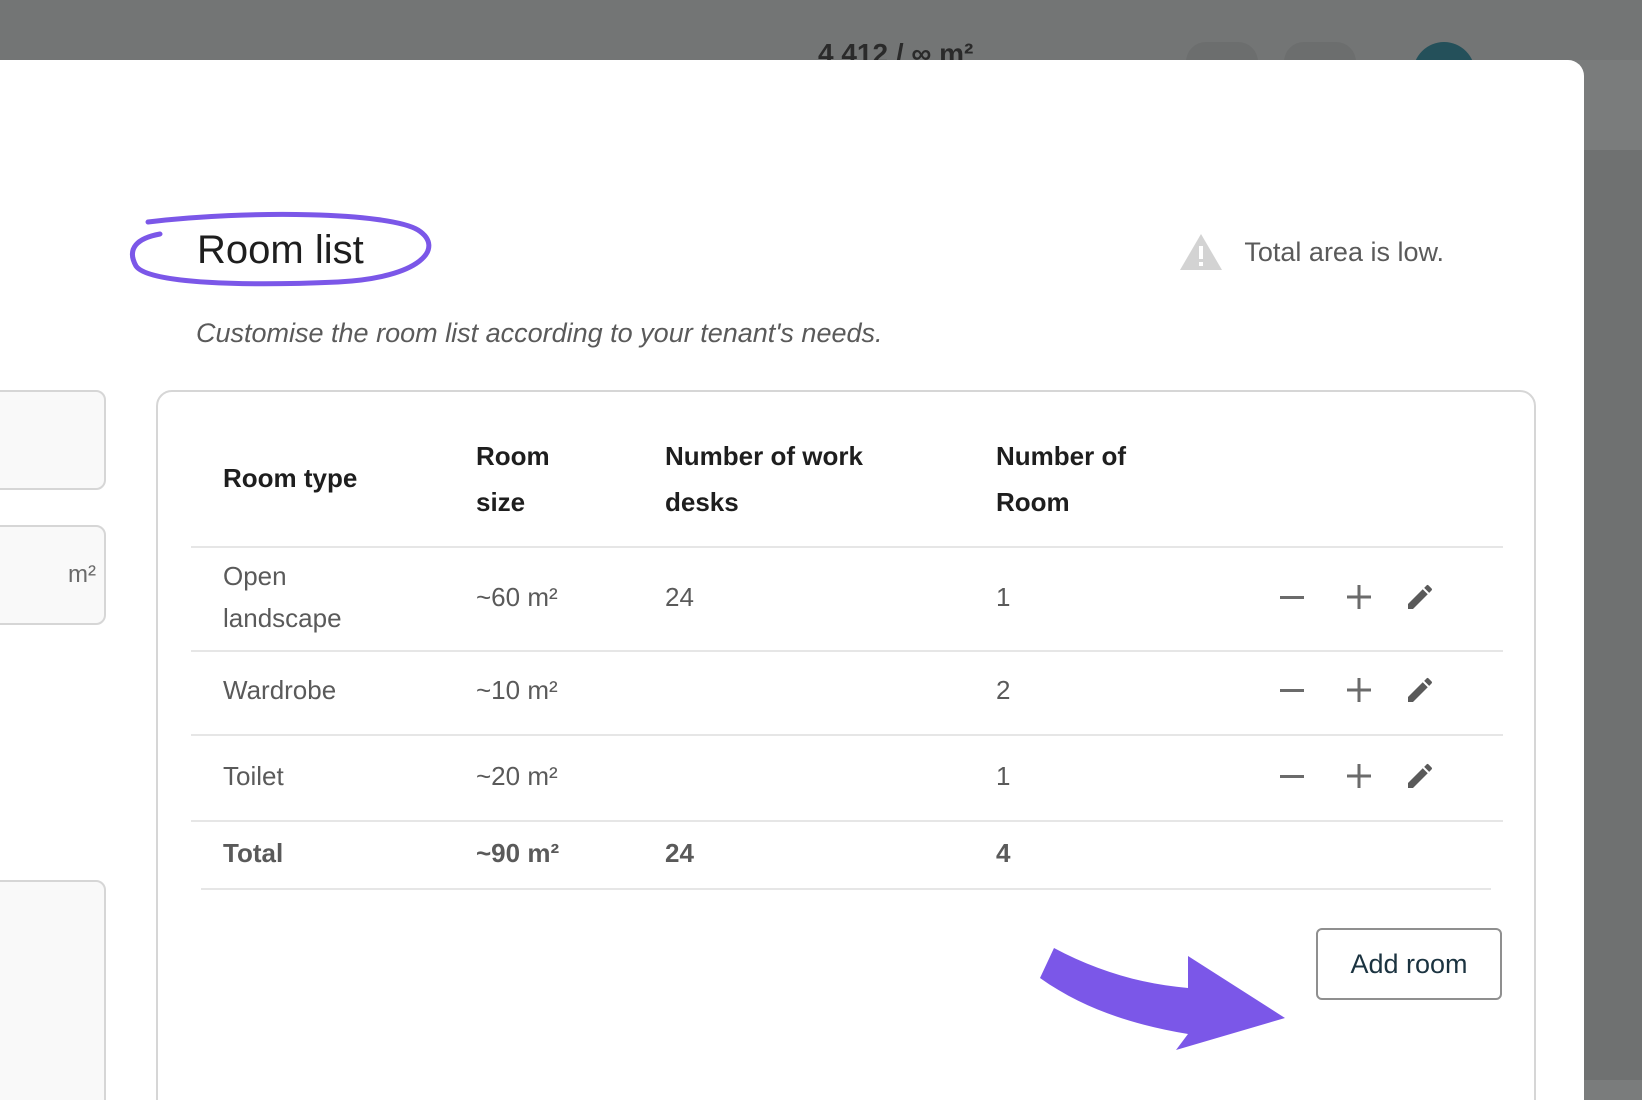 The height and width of the screenshot is (1100, 1642). I want to click on section-header: Room list, so click(283, 253).